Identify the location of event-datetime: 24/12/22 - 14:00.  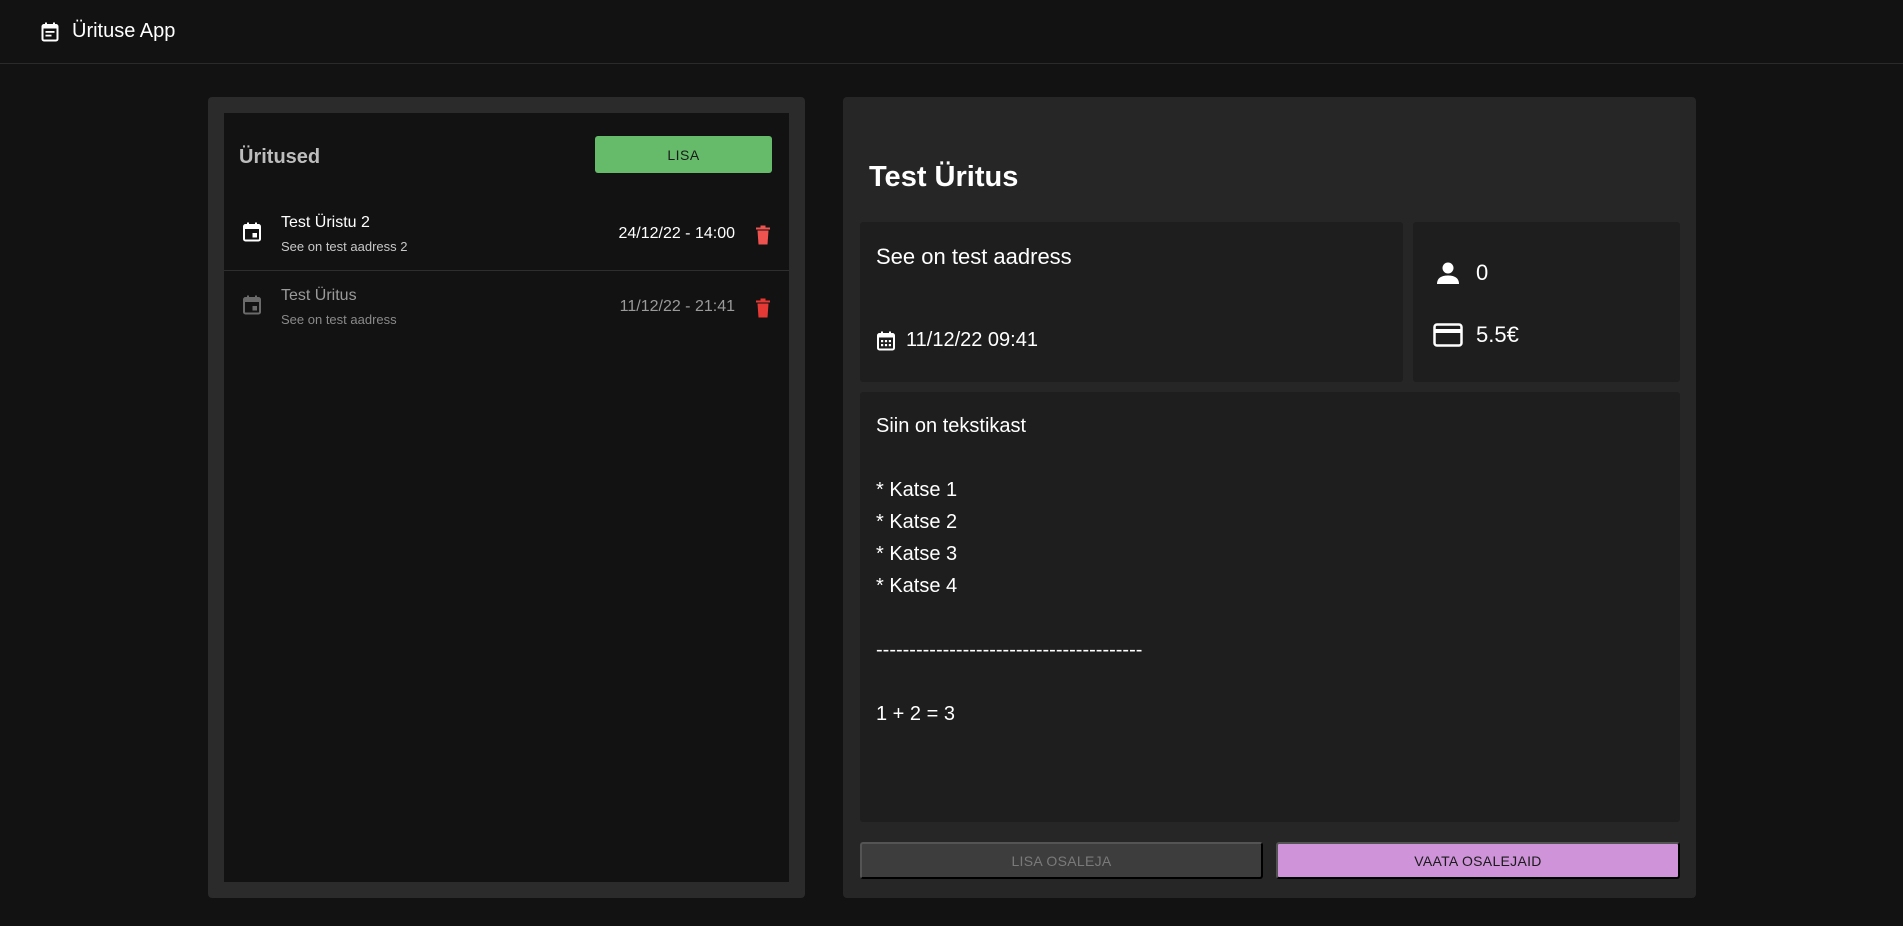
(676, 233).